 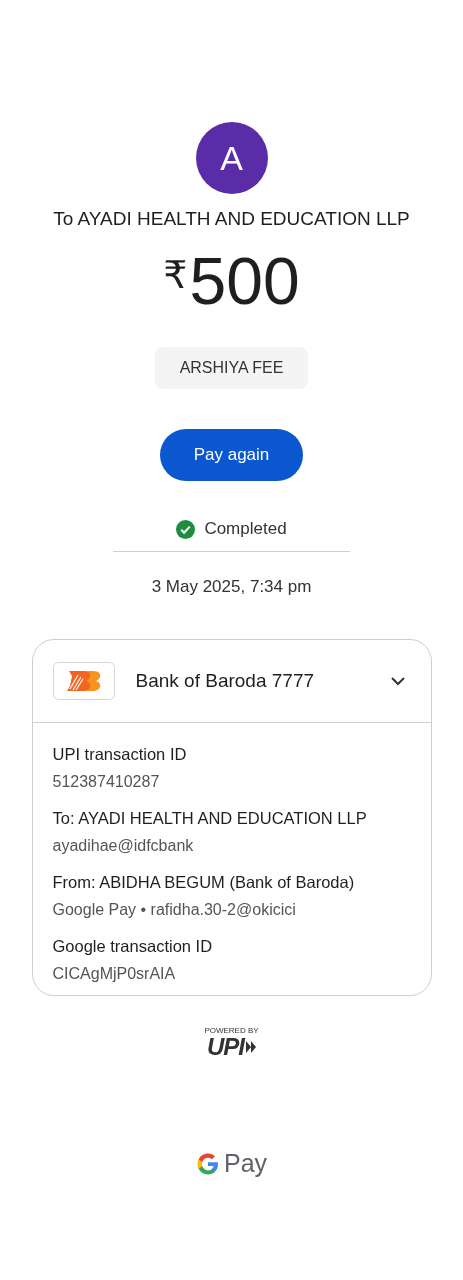 I want to click on detail-value: ayadihae@idfcbank, so click(x=123, y=846).